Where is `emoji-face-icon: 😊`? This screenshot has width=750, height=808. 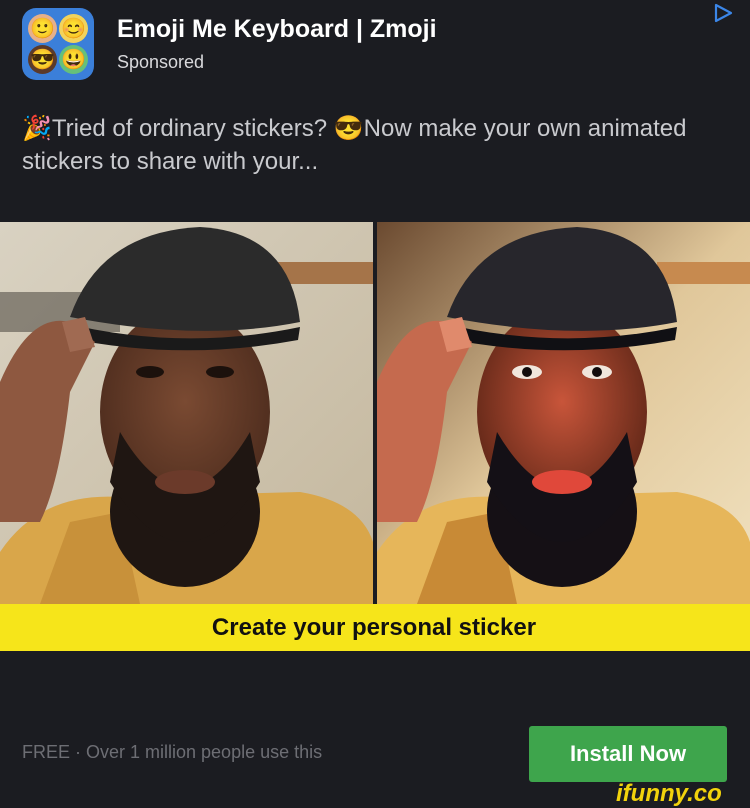
emoji-face-icon: 😊 is located at coordinates (73, 28).